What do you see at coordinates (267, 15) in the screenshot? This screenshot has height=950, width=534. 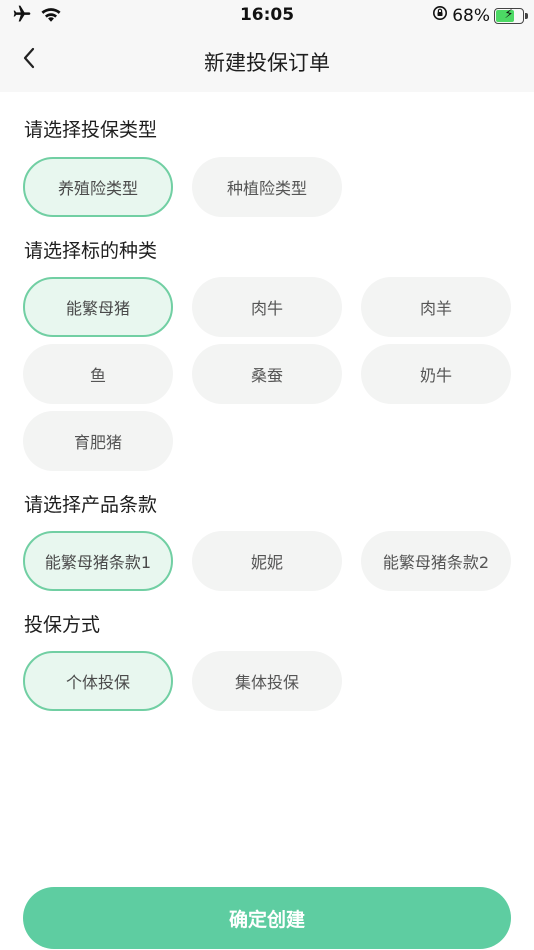 I see `status-bar: 16:05 68% ⚡` at bounding box center [267, 15].